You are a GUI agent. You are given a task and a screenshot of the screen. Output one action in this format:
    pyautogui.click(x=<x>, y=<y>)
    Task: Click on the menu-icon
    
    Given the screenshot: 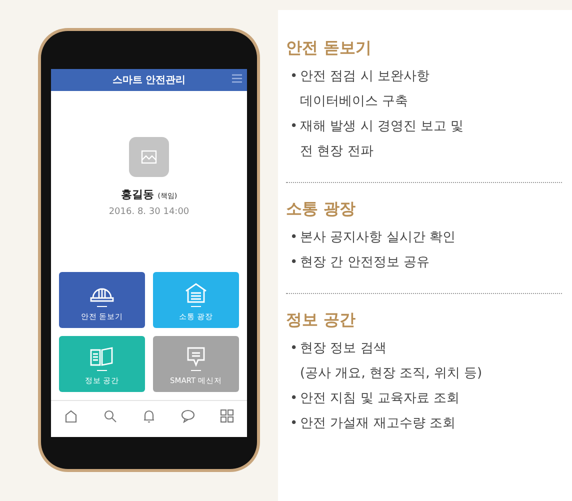 What is the action you would take?
    pyautogui.click(x=237, y=78)
    